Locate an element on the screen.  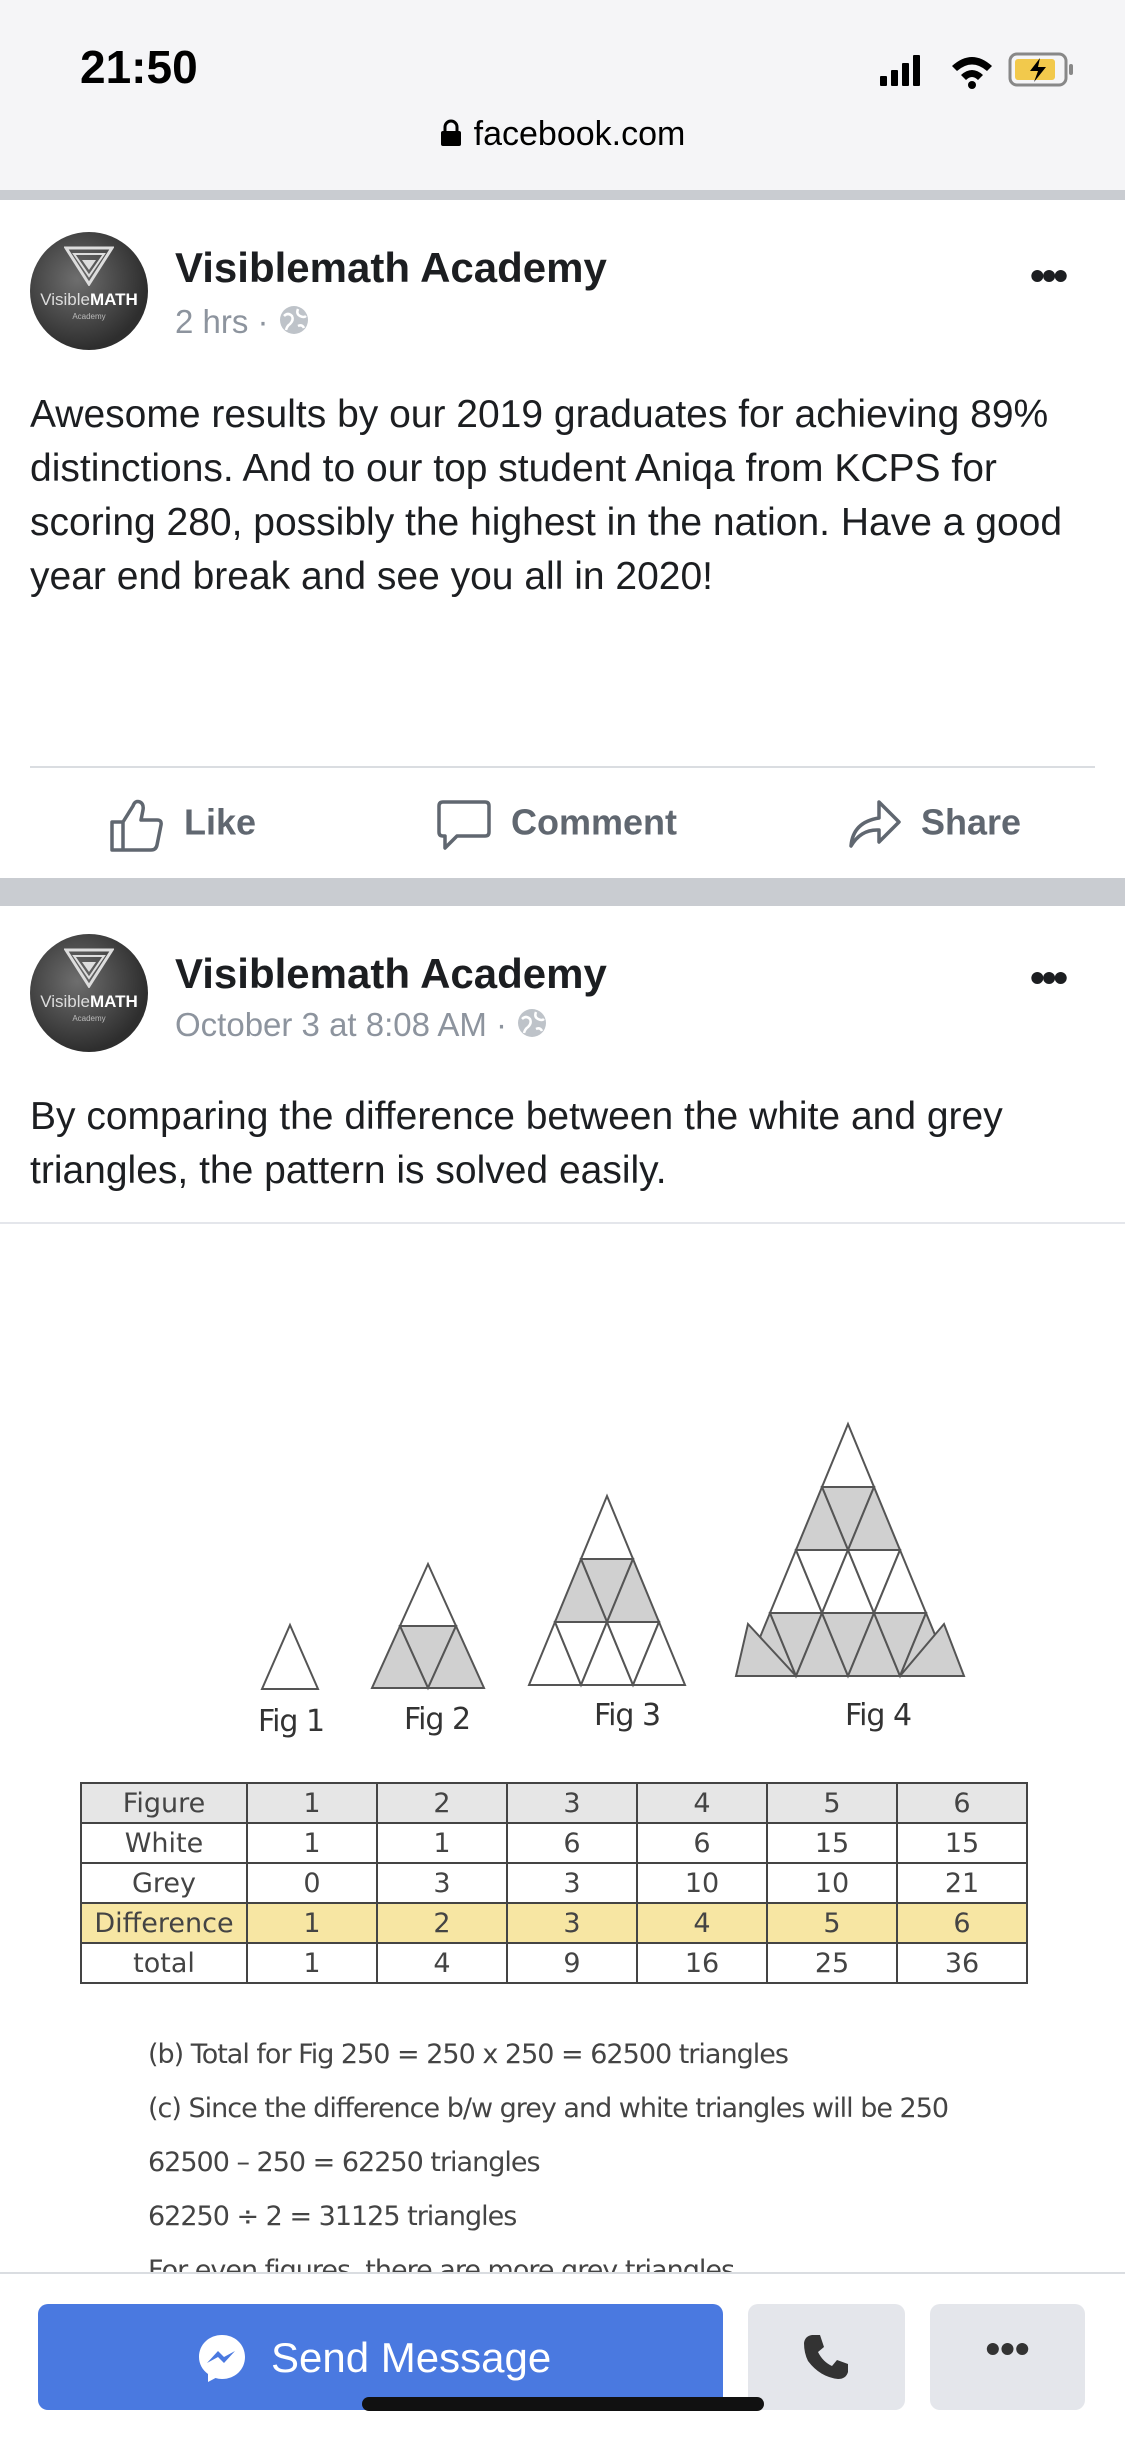
post-time: October 3 at 8:08 AM · is located at coordinates (341, 1024).